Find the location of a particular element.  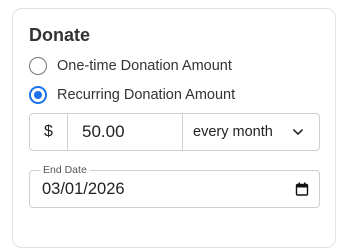

end-date-value: 03/01/2026 is located at coordinates (83, 189).